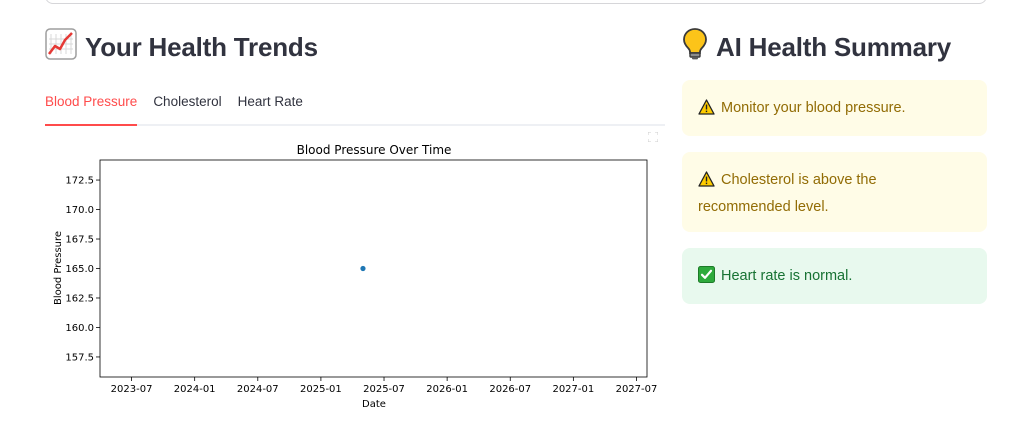 This screenshot has height=433, width=1020. I want to click on y-tick-label: 165.0, so click(79, 269).